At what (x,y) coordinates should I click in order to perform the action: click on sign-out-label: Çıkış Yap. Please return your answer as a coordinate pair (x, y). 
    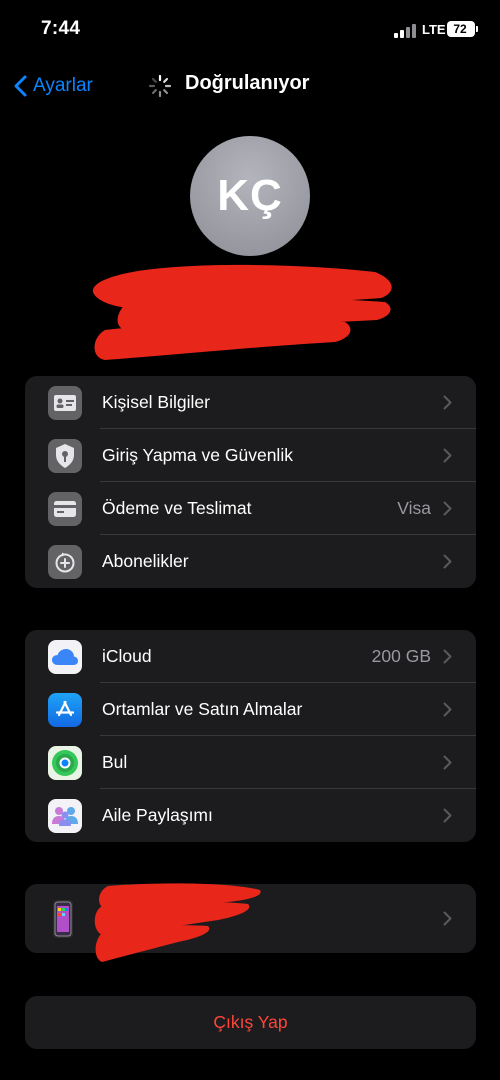
    Looking at the image, I should click on (250, 1022).